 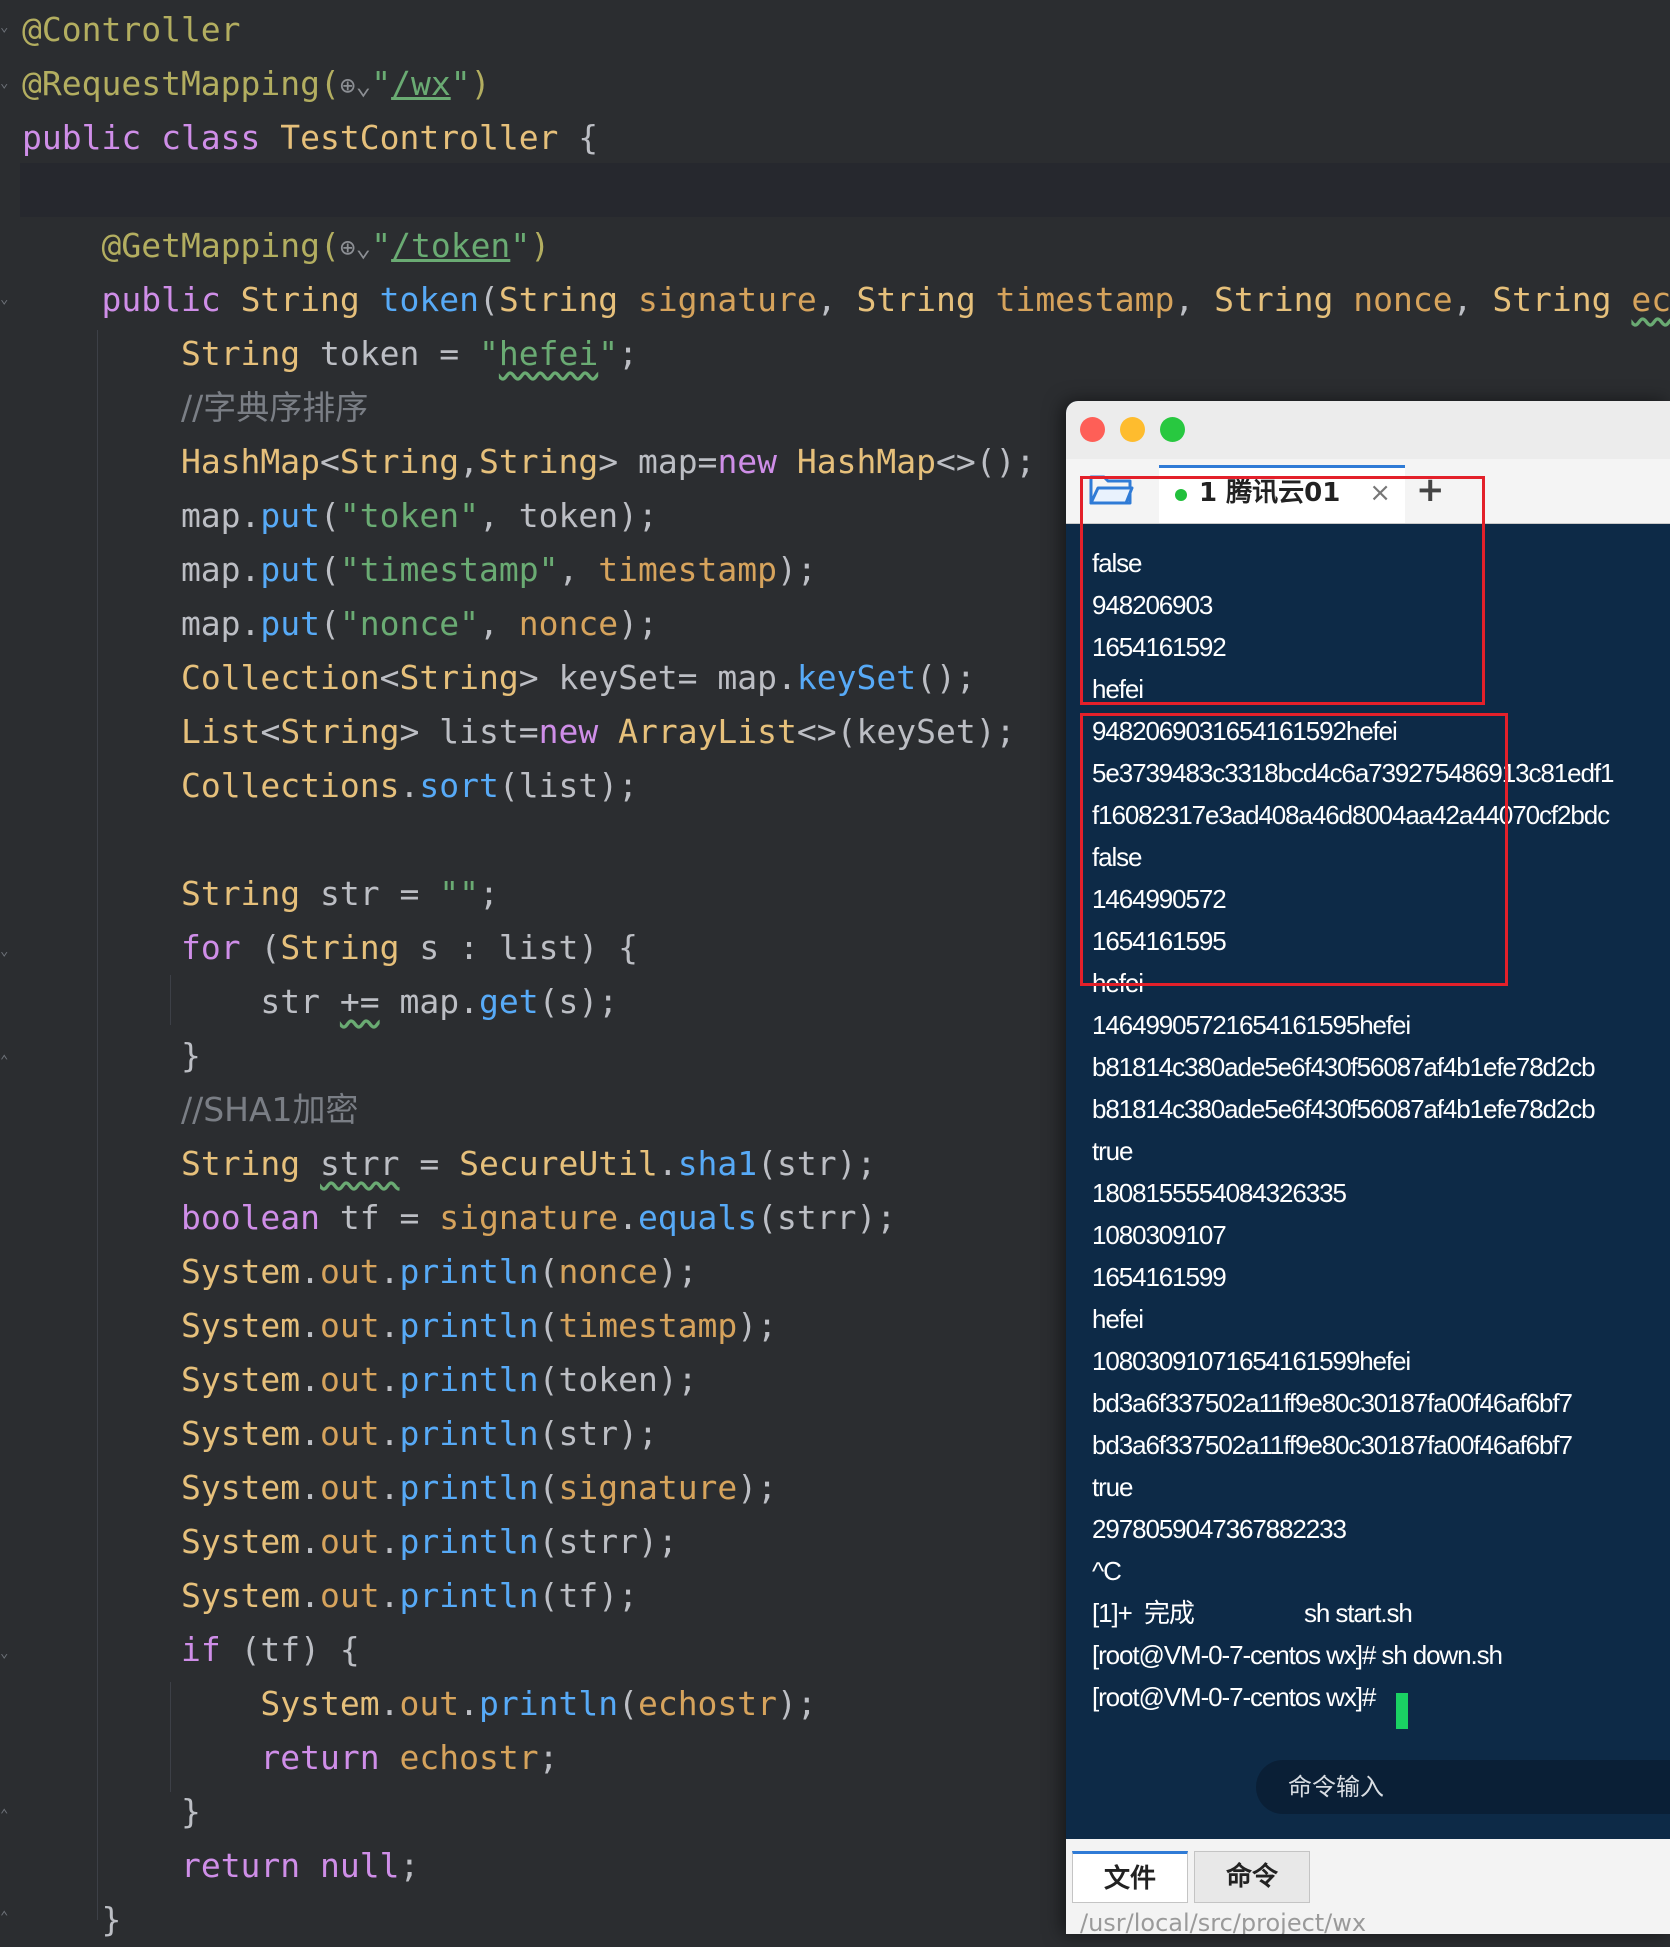 I want to click on terminal-line: hefei, so click(x=1118, y=1319).